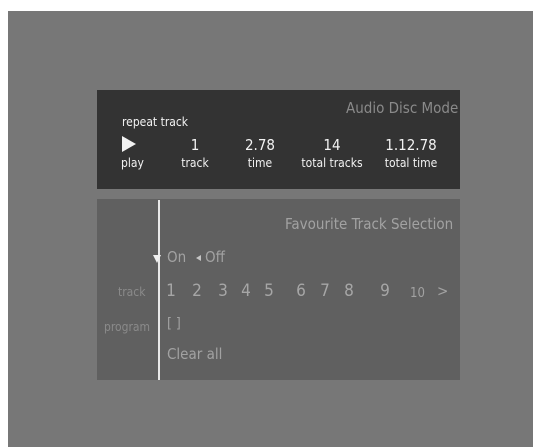 Image resolution: width=534 pixels, height=447 pixels. Describe the element at coordinates (132, 292) in the screenshot. I see `track-row-label: track` at that location.